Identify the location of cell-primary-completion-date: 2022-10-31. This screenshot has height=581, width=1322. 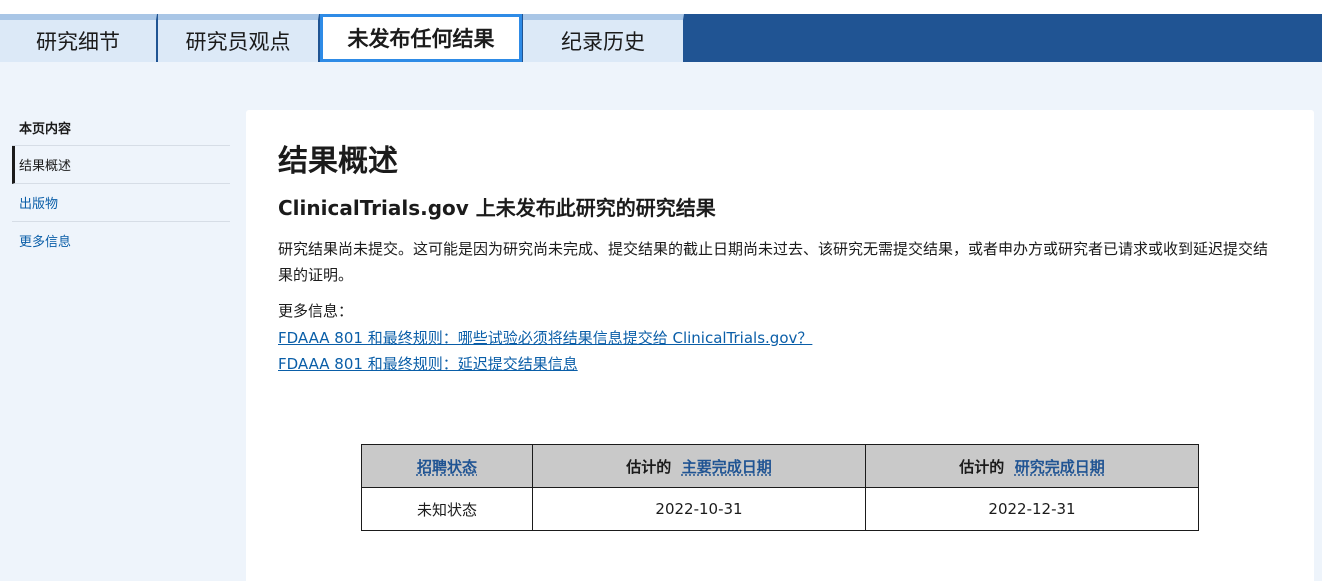
(699, 509).